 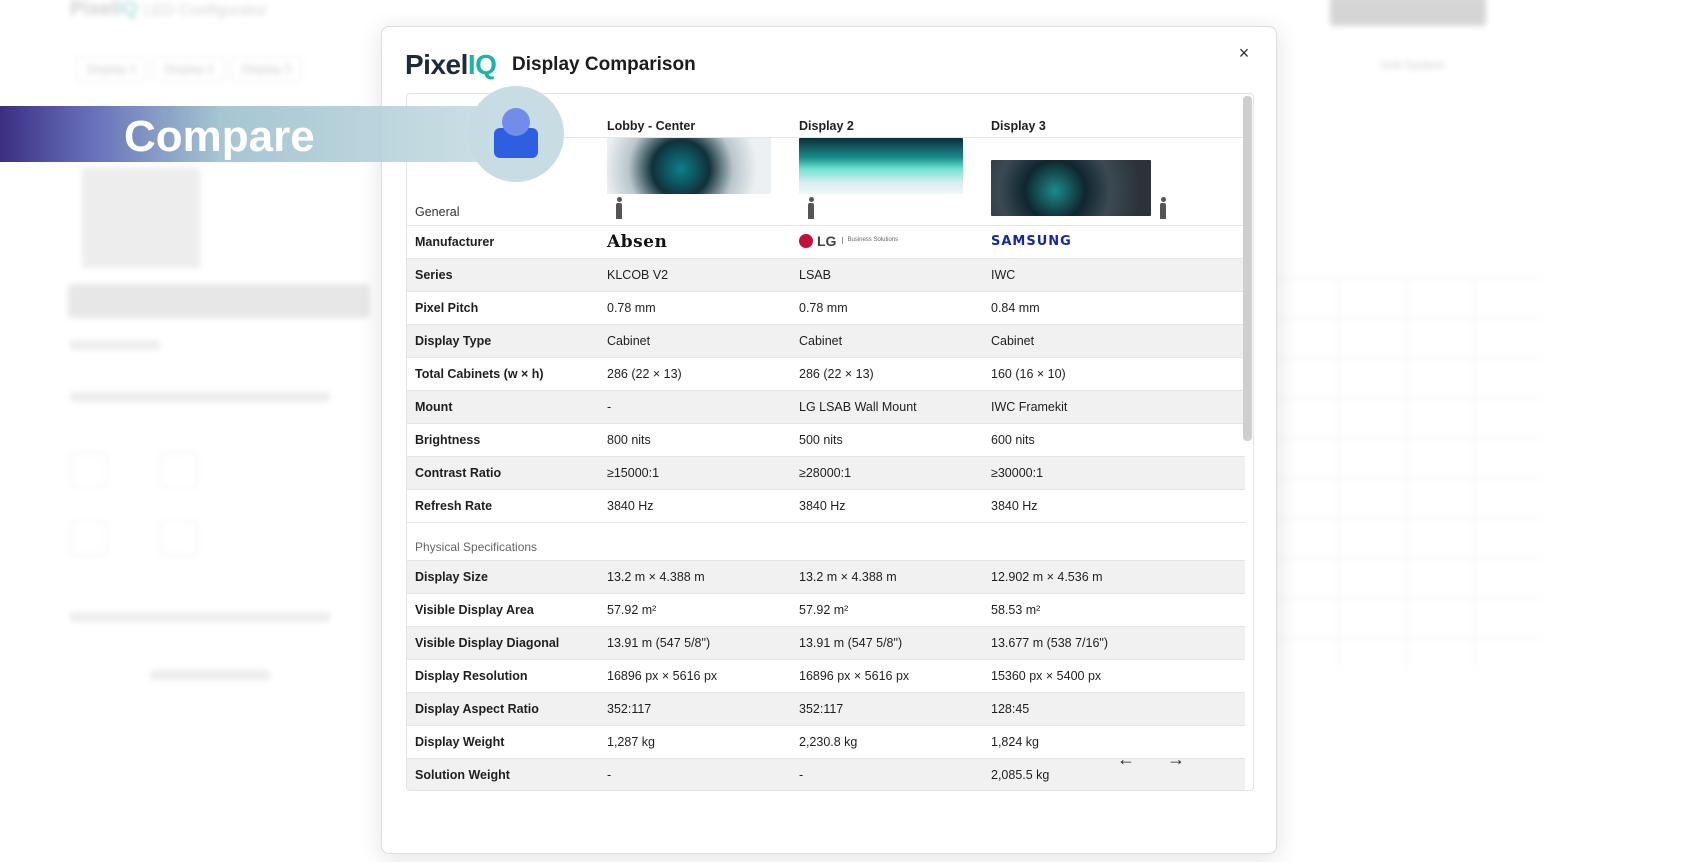 I want to click on row-label: Solution Weight, so click(x=462, y=774).